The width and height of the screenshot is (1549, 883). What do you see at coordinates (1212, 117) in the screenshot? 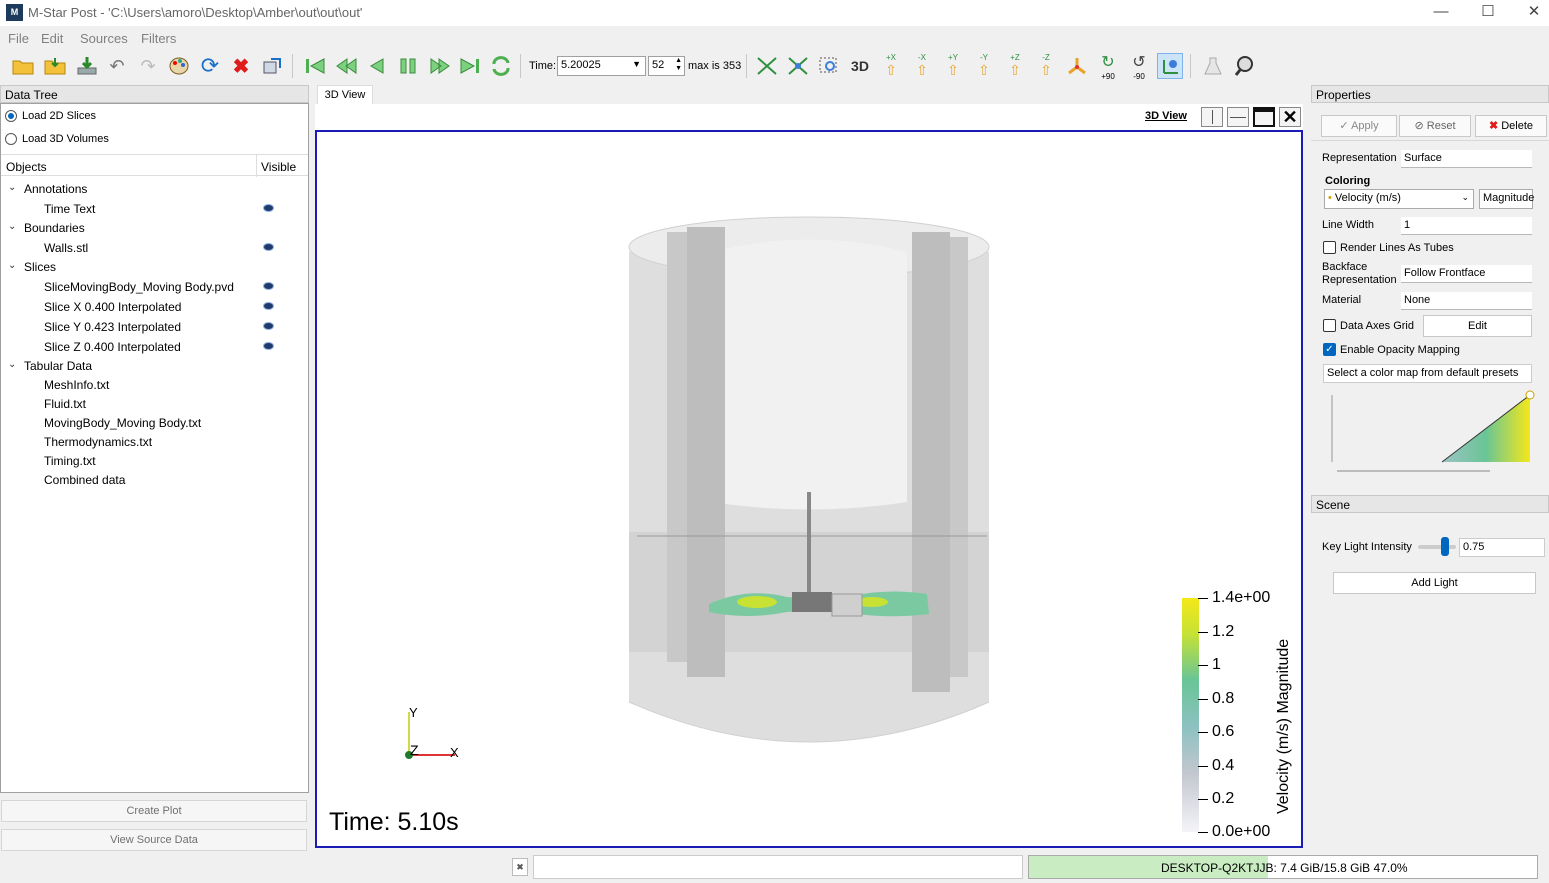
I see `split-horizontal-icon` at bounding box center [1212, 117].